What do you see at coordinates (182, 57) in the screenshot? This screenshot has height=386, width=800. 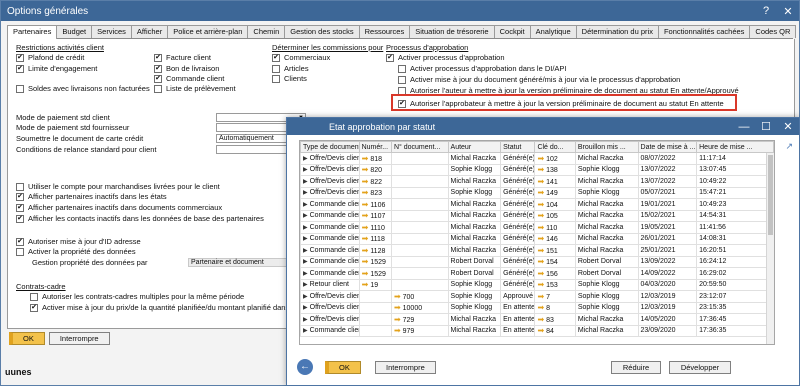 I see `client-invoice-checkbox: ✔ Facture client` at bounding box center [182, 57].